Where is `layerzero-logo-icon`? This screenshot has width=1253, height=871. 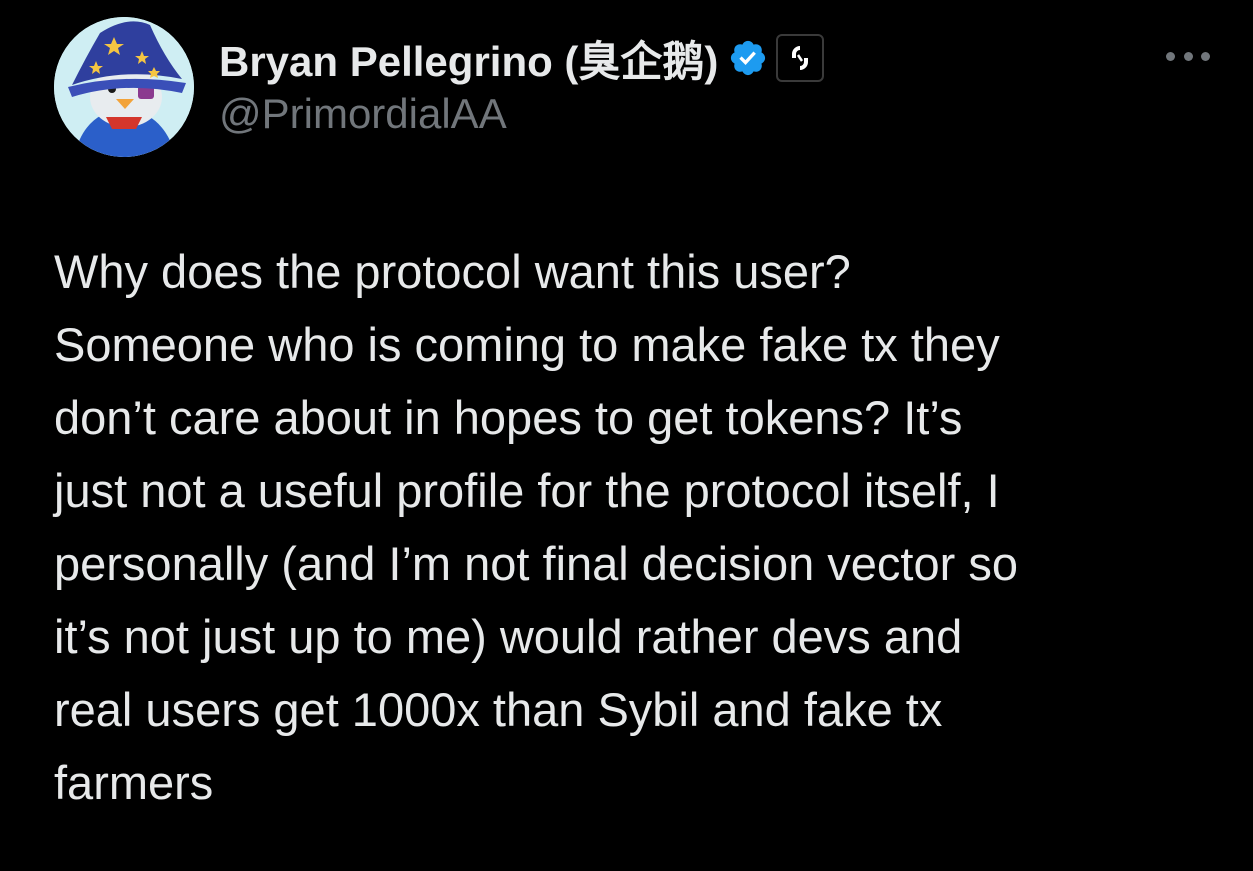 layerzero-logo-icon is located at coordinates (800, 58).